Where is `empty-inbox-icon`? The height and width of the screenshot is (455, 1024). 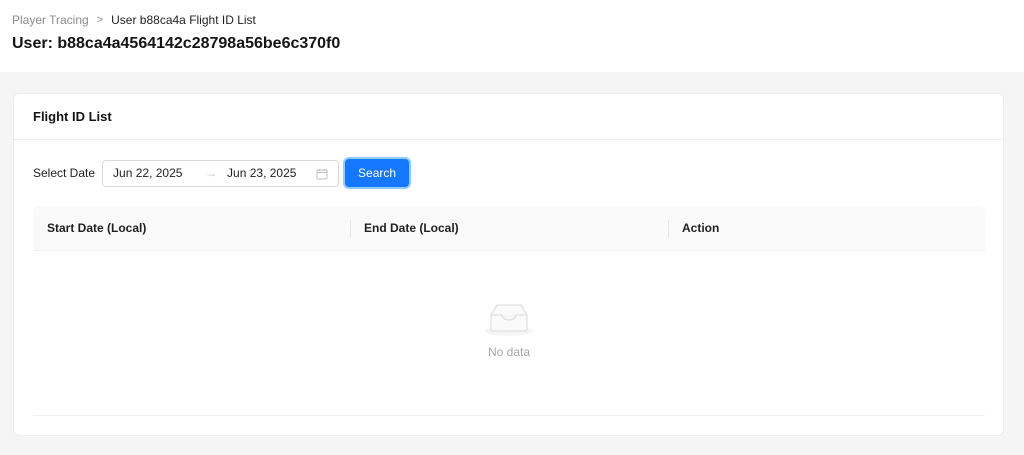 empty-inbox-icon is located at coordinates (509, 320).